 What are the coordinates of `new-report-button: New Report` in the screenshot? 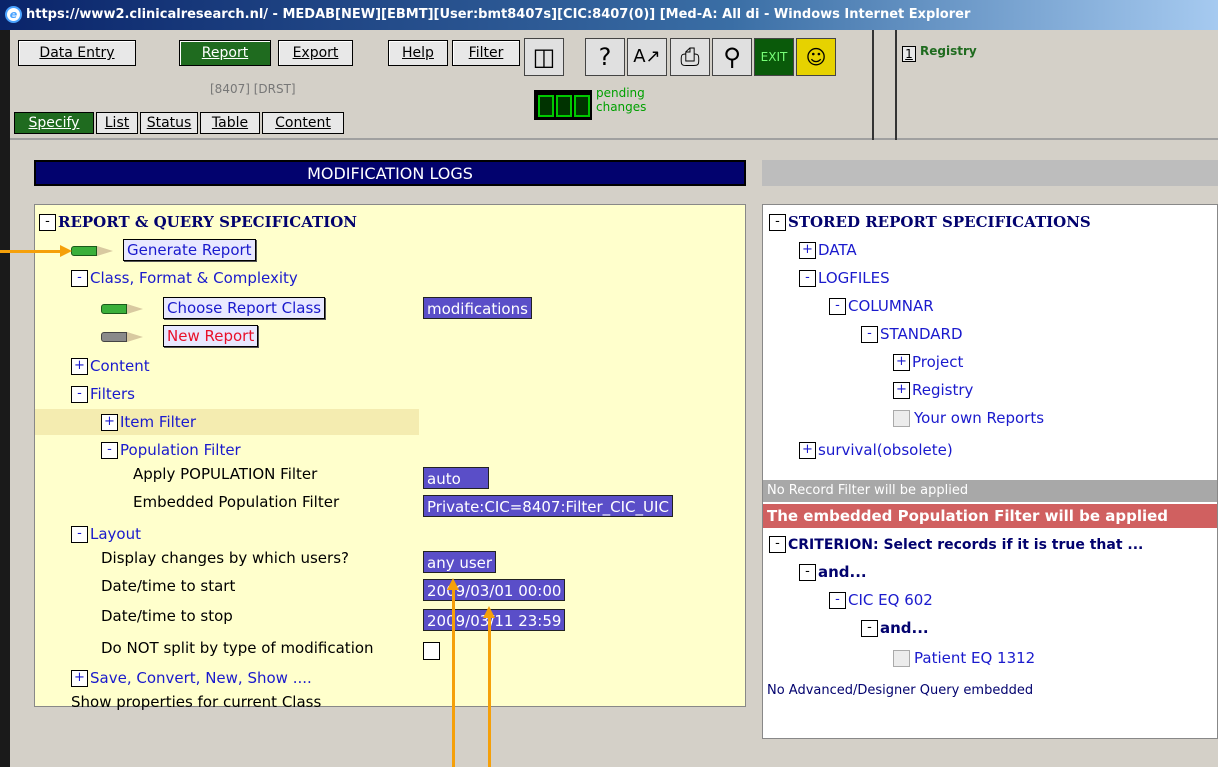 It's located at (211, 336).